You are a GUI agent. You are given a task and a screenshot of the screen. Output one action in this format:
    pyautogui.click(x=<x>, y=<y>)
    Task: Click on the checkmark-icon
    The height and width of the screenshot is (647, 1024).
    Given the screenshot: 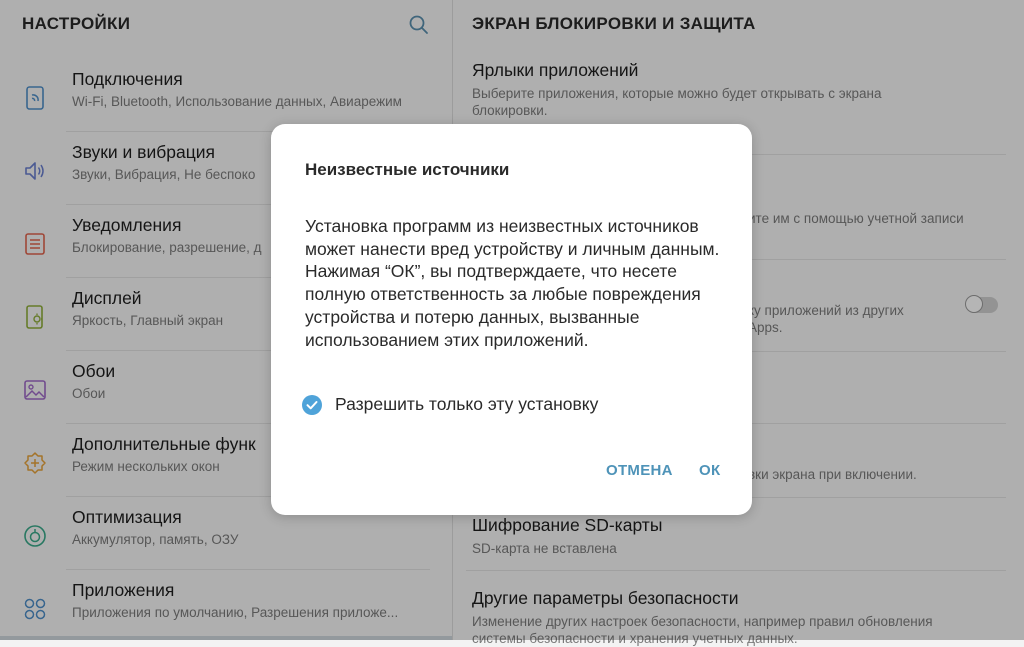 What is the action you would take?
    pyautogui.click(x=312, y=405)
    